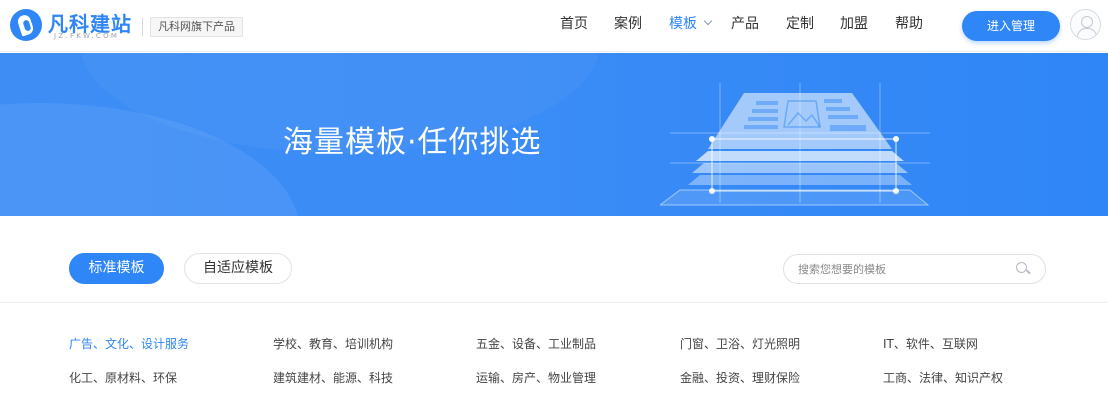  Describe the element at coordinates (123, 378) in the screenshot. I see `category-link: 化工、原材料、环保` at that location.